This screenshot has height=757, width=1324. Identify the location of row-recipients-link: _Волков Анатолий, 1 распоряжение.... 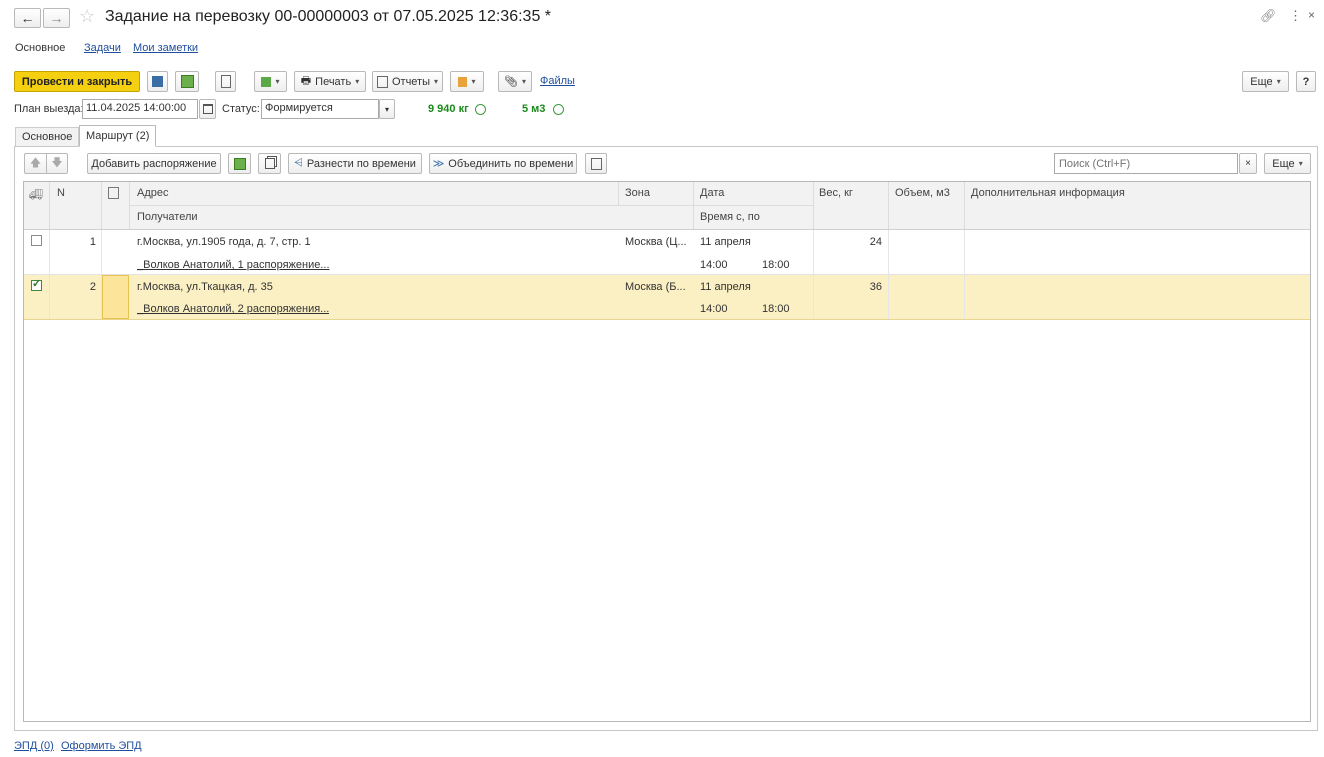
(233, 265).